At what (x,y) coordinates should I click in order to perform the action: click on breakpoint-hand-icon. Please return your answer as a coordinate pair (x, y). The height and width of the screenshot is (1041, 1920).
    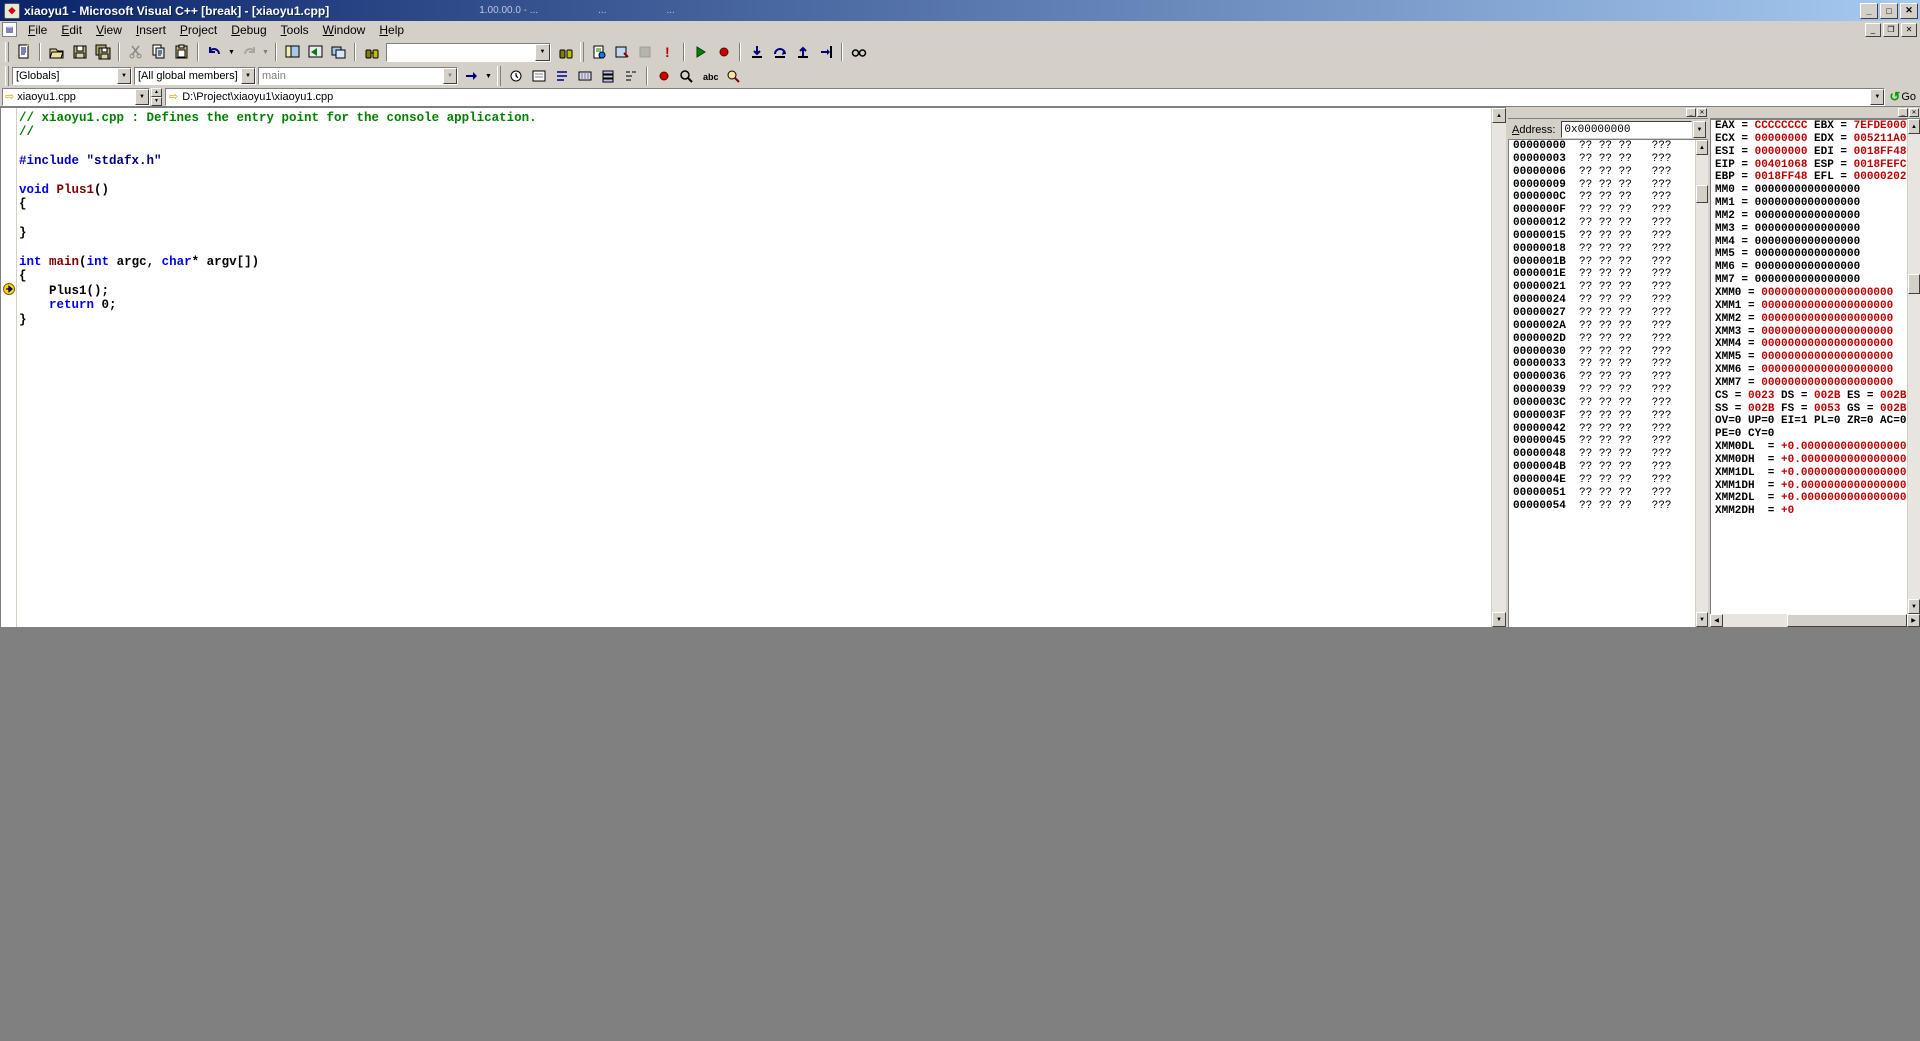
    Looking at the image, I should click on (663, 76).